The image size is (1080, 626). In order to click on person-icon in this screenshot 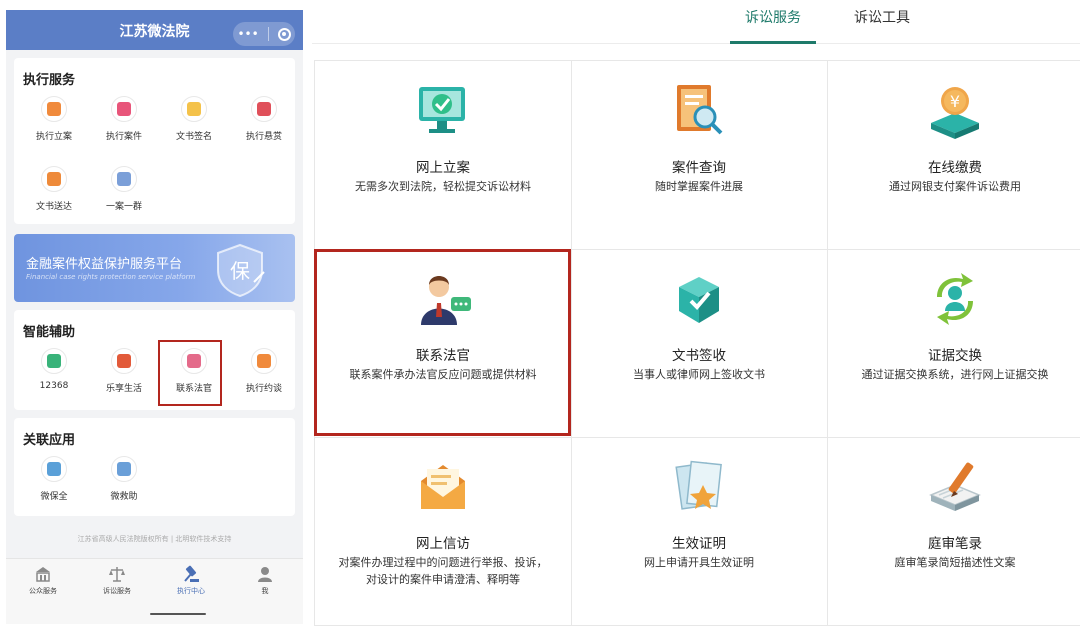, I will do `click(265, 574)`.